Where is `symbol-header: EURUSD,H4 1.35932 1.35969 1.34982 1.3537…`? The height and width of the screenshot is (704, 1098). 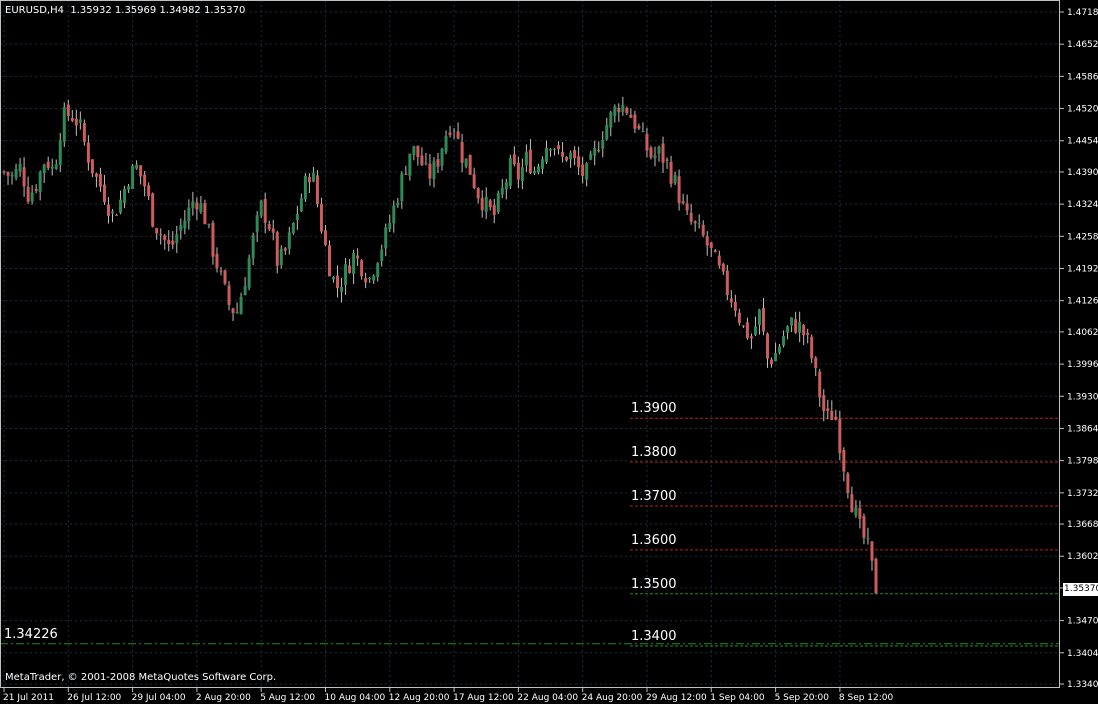
symbol-header: EURUSD,H4 1.35932 1.35969 1.34982 1.3537… is located at coordinates (125, 10).